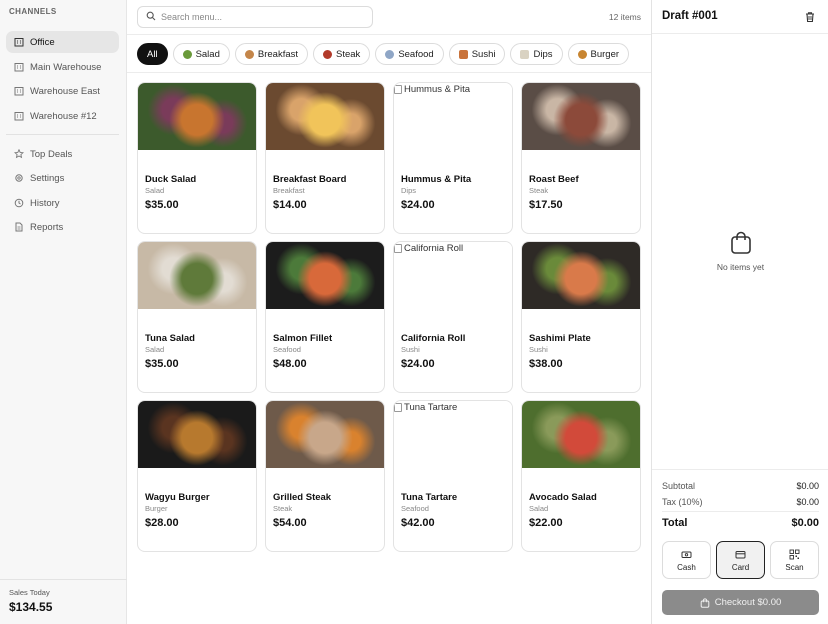  I want to click on chip-sushi: Sushi, so click(477, 54).